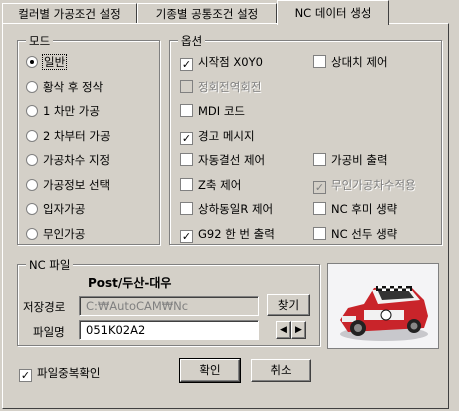  I want to click on mode-radio-label: 무인가공, so click(64, 233).